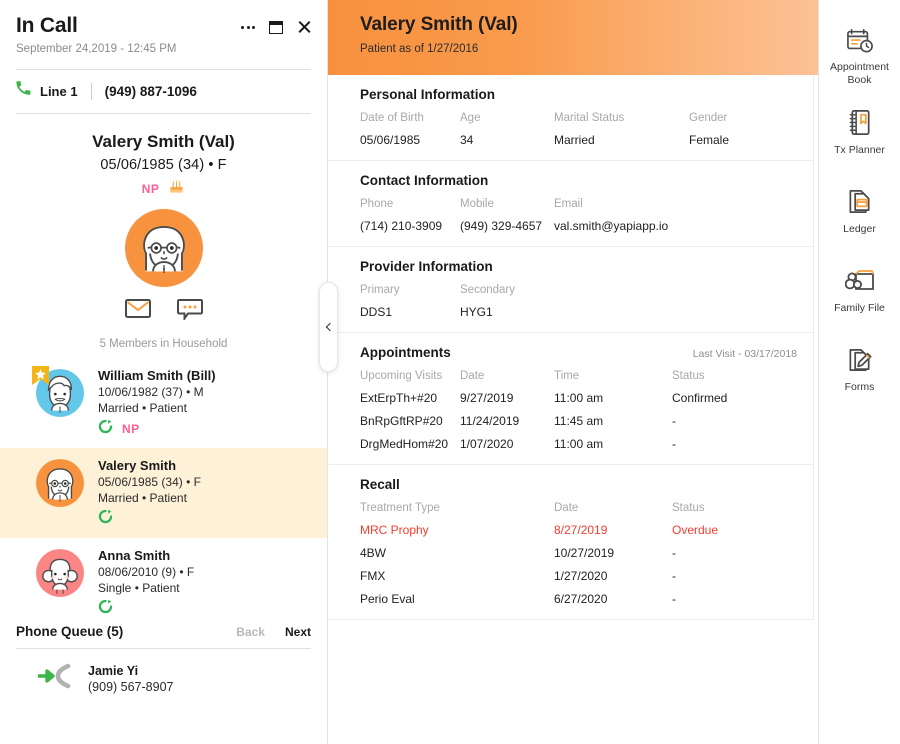 The image size is (900, 744). What do you see at coordinates (859, 57) in the screenshot?
I see `nav-item-appointment-book: Appointment Book` at bounding box center [859, 57].